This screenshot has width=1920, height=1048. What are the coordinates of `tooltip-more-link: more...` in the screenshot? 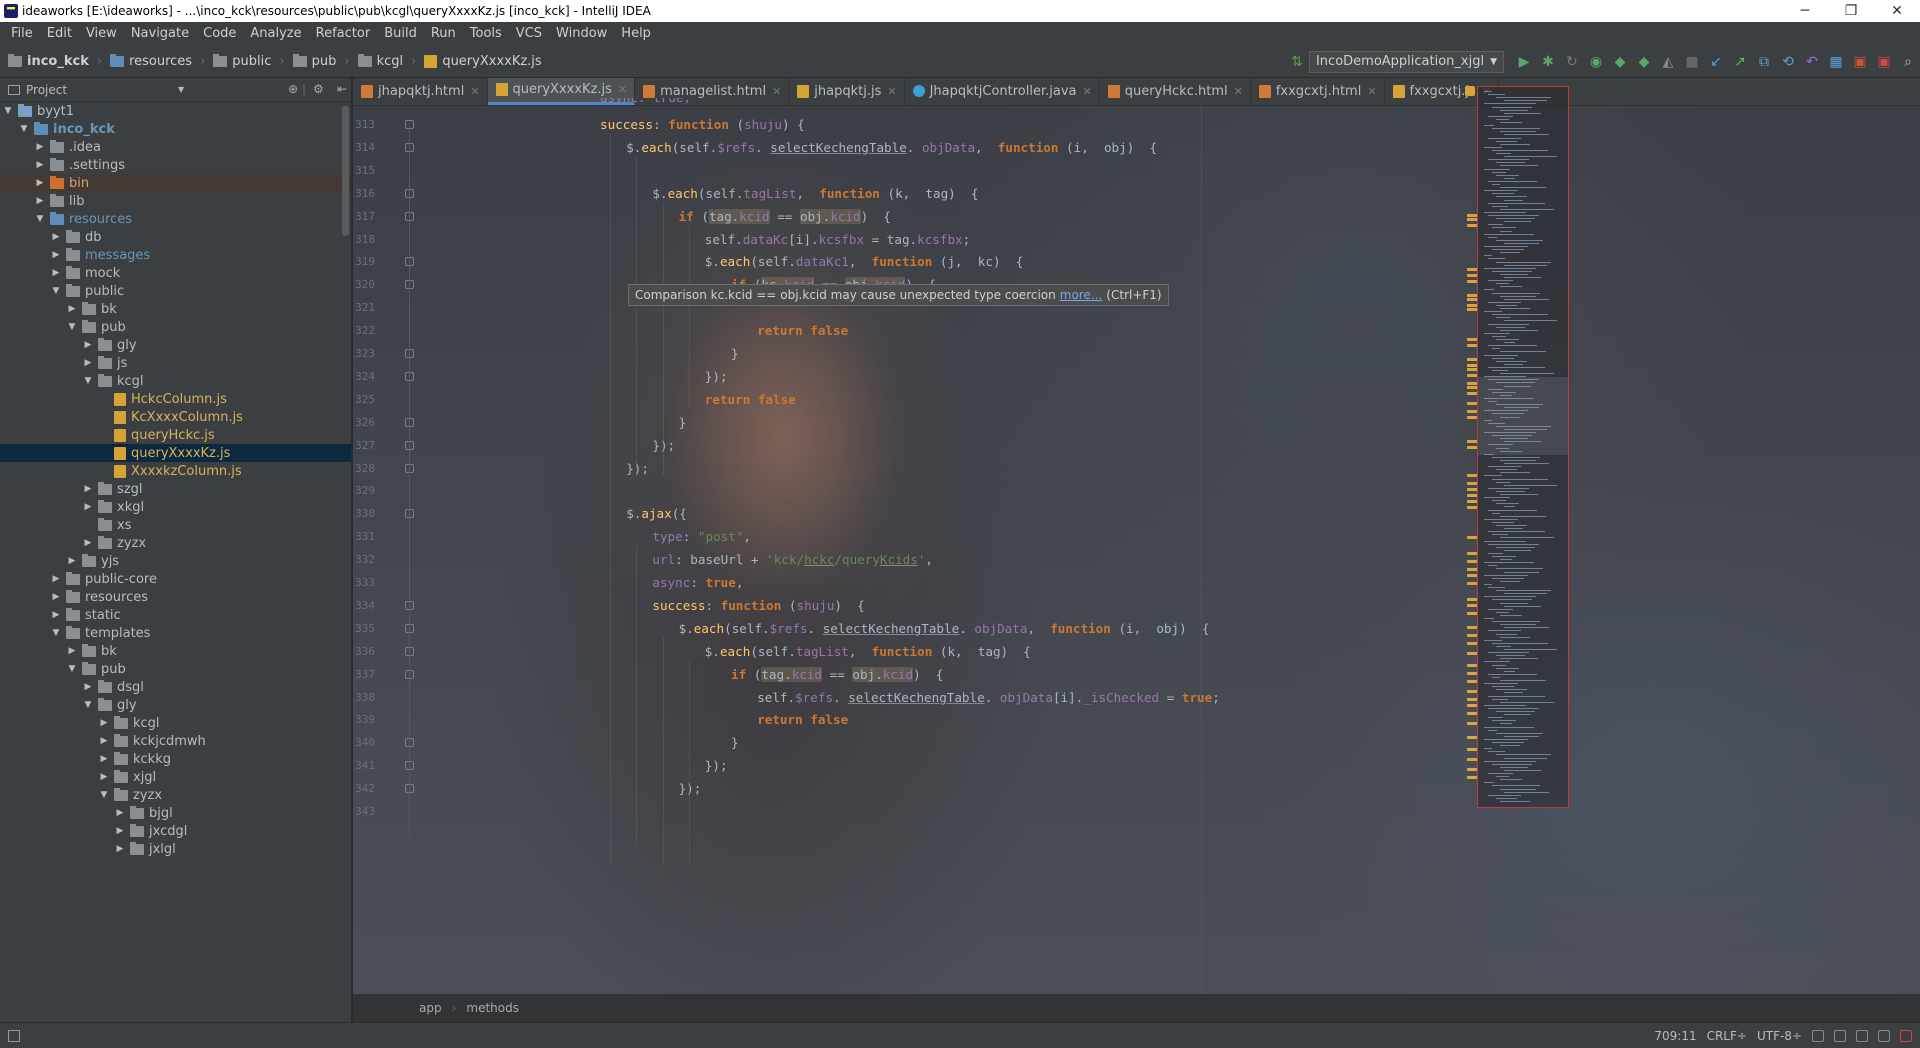 It's located at (1081, 295).